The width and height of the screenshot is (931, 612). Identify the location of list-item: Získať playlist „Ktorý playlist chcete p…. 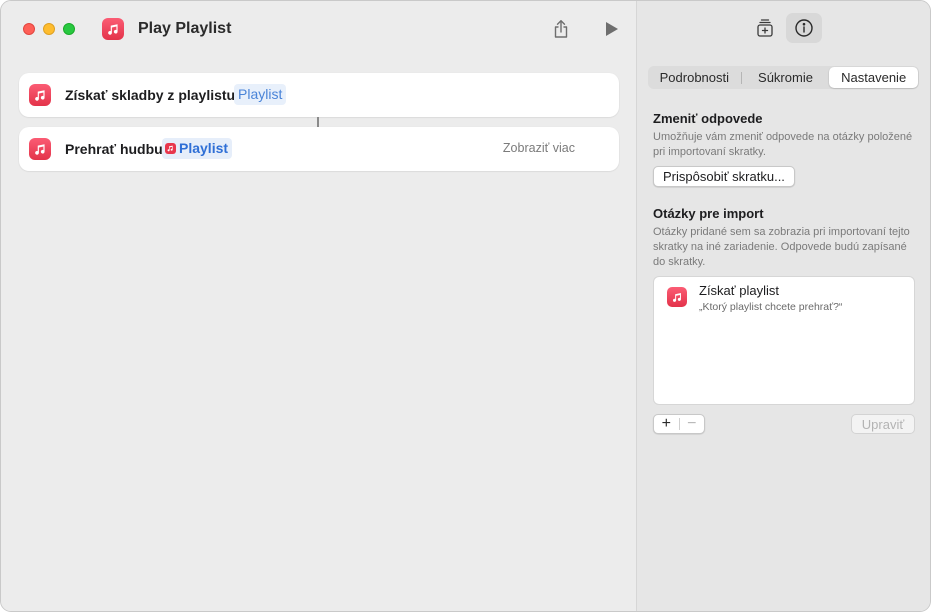
(784, 297).